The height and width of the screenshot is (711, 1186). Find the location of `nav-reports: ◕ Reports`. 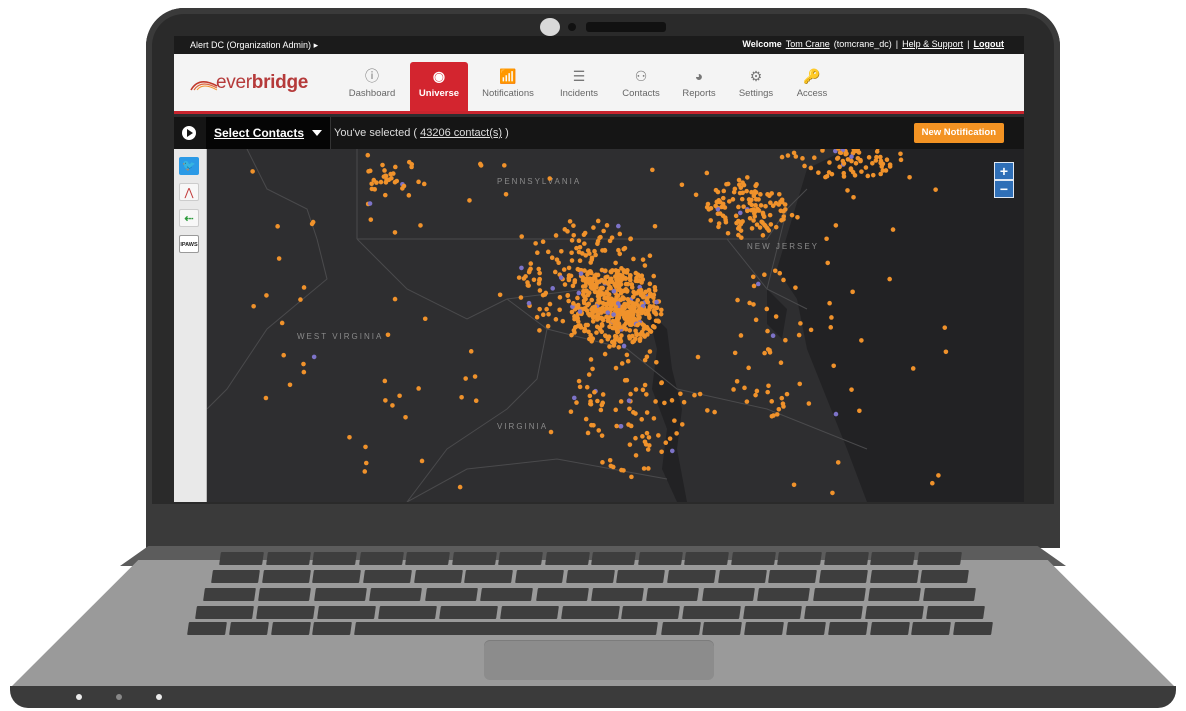

nav-reports: ◕ Reports is located at coordinates (699, 86).